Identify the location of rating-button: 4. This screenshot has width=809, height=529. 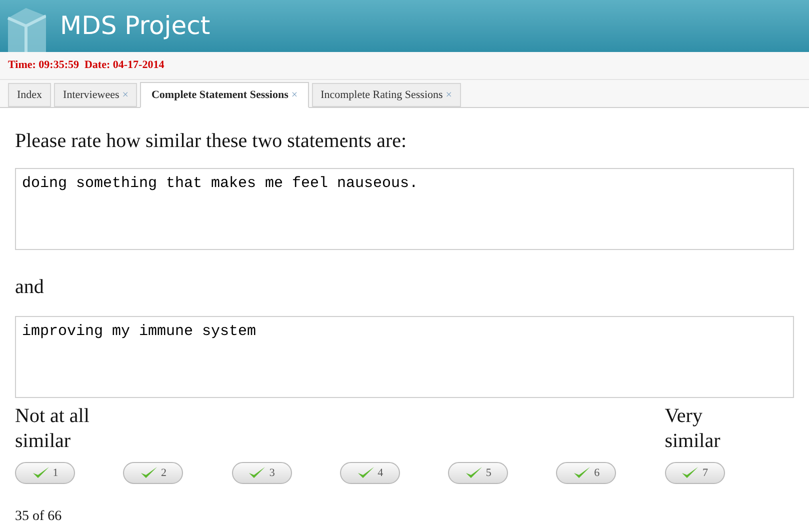
(370, 473).